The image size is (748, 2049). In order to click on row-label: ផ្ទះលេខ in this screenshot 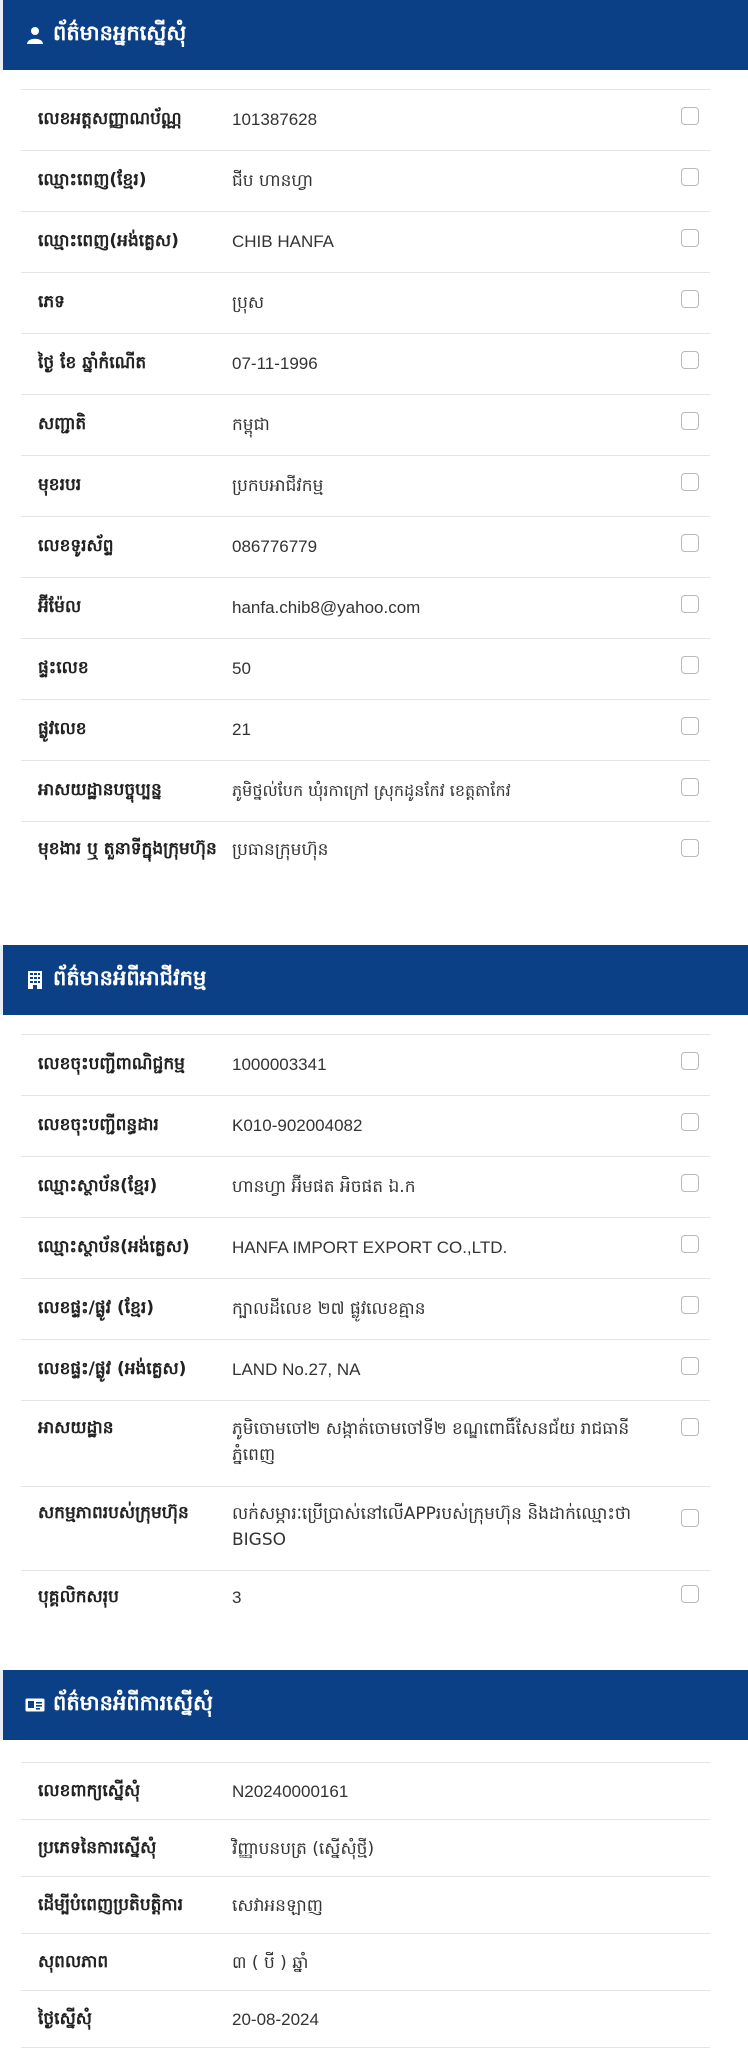, I will do `click(63, 668)`.